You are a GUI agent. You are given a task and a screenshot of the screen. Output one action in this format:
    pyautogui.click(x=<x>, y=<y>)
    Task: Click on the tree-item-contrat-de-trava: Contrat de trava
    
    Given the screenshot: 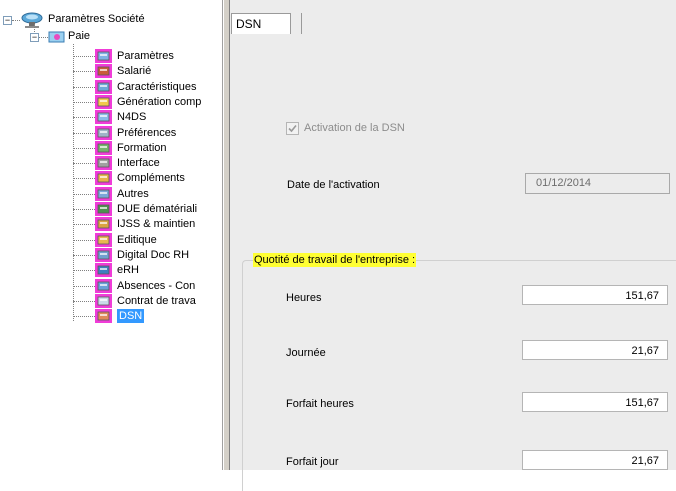 What is the action you would take?
    pyautogui.click(x=169, y=301)
    